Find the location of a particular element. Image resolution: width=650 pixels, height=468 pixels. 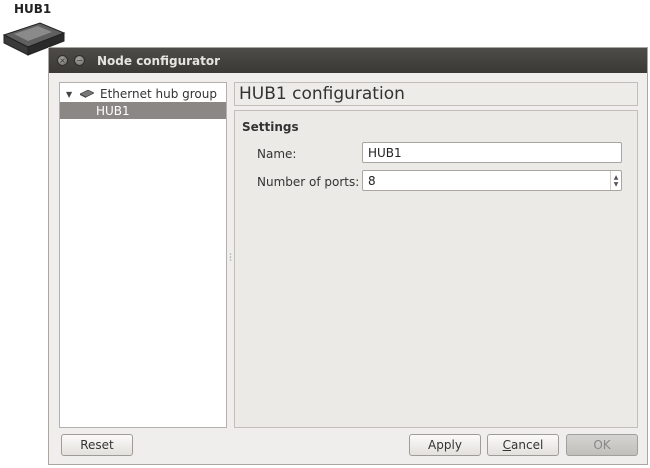

cancel-label-rest: ancel is located at coordinates (527, 445).